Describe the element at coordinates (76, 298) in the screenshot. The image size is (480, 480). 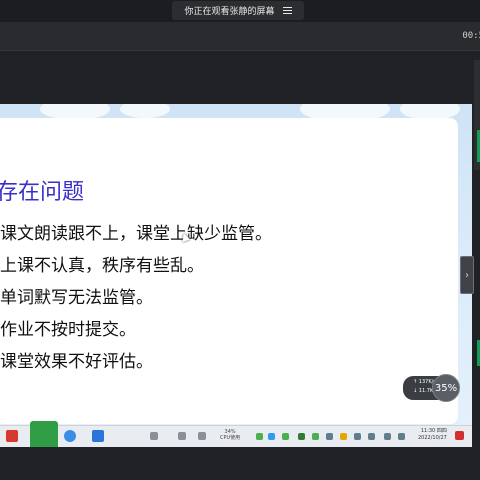
I see `issue-item: 单词默写无法监管。` at that location.